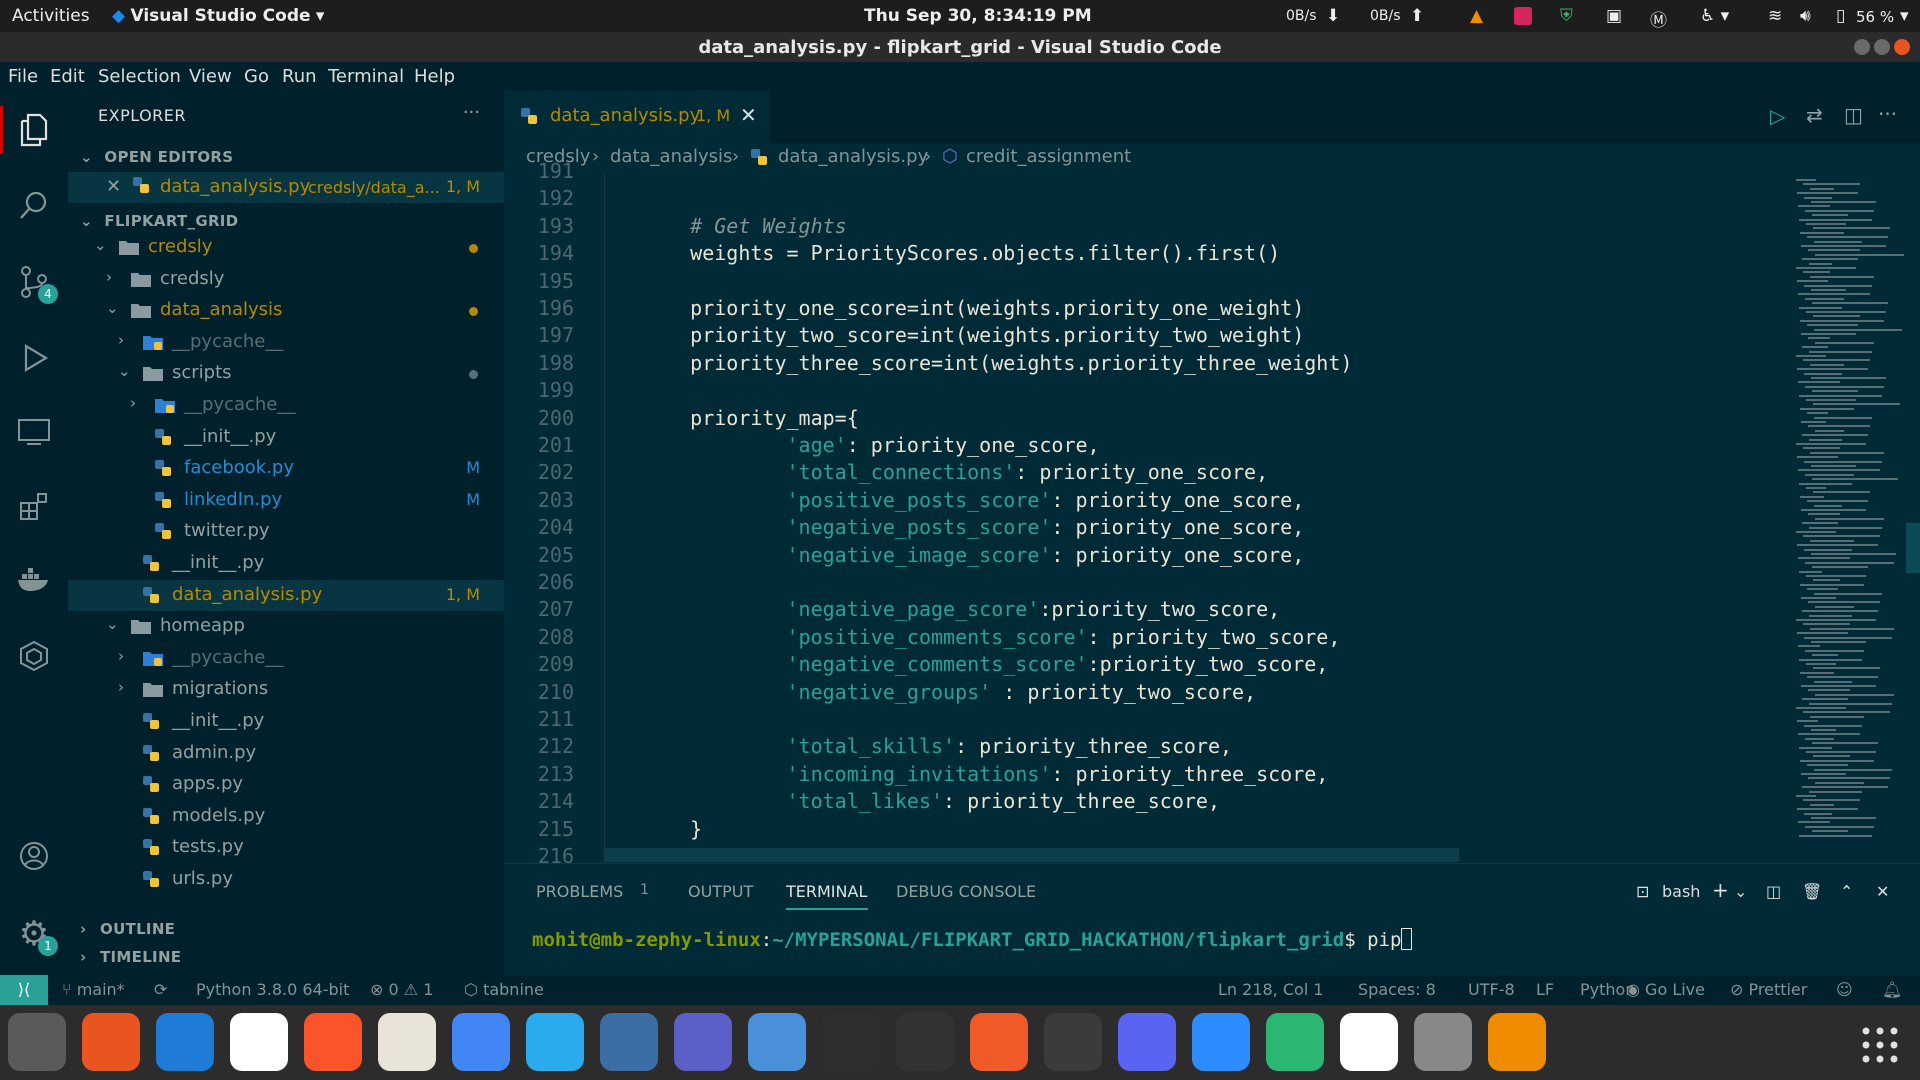  Describe the element at coordinates (34, 130) in the screenshot. I see `explorer-icon` at that location.